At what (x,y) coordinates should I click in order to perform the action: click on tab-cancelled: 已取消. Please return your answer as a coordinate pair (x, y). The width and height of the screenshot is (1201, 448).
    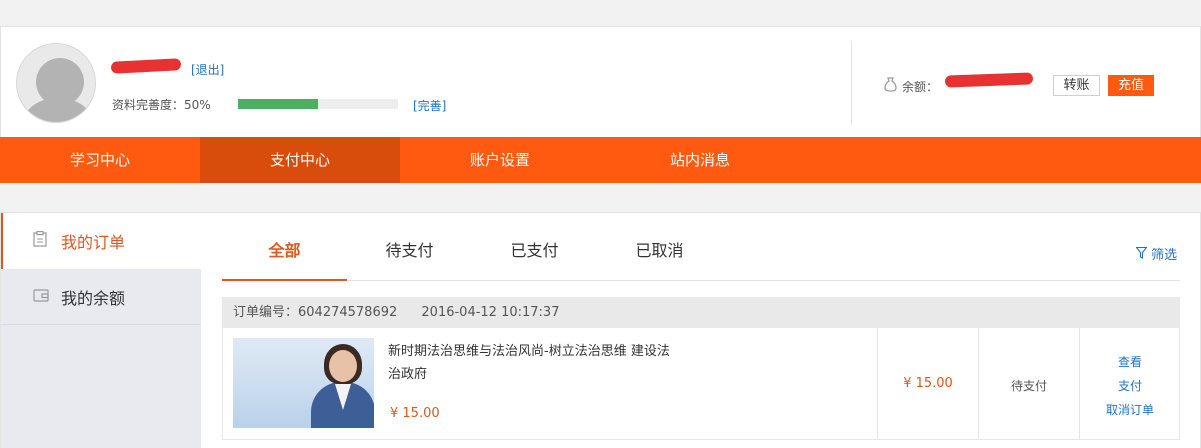
    Looking at the image, I should click on (659, 247).